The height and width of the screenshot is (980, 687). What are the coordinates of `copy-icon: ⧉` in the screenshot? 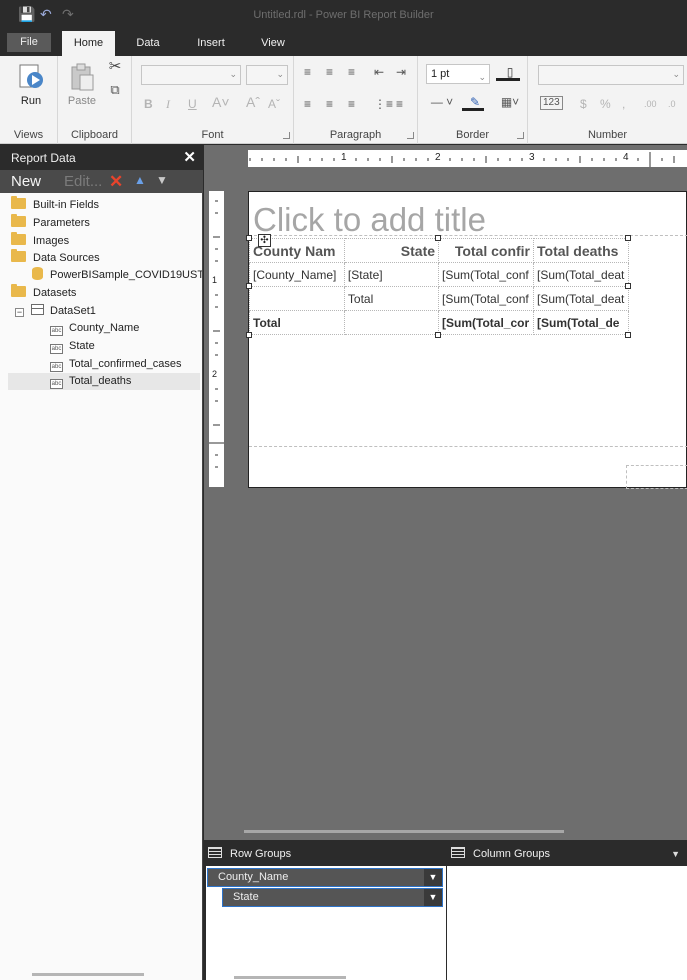 It's located at (115, 90).